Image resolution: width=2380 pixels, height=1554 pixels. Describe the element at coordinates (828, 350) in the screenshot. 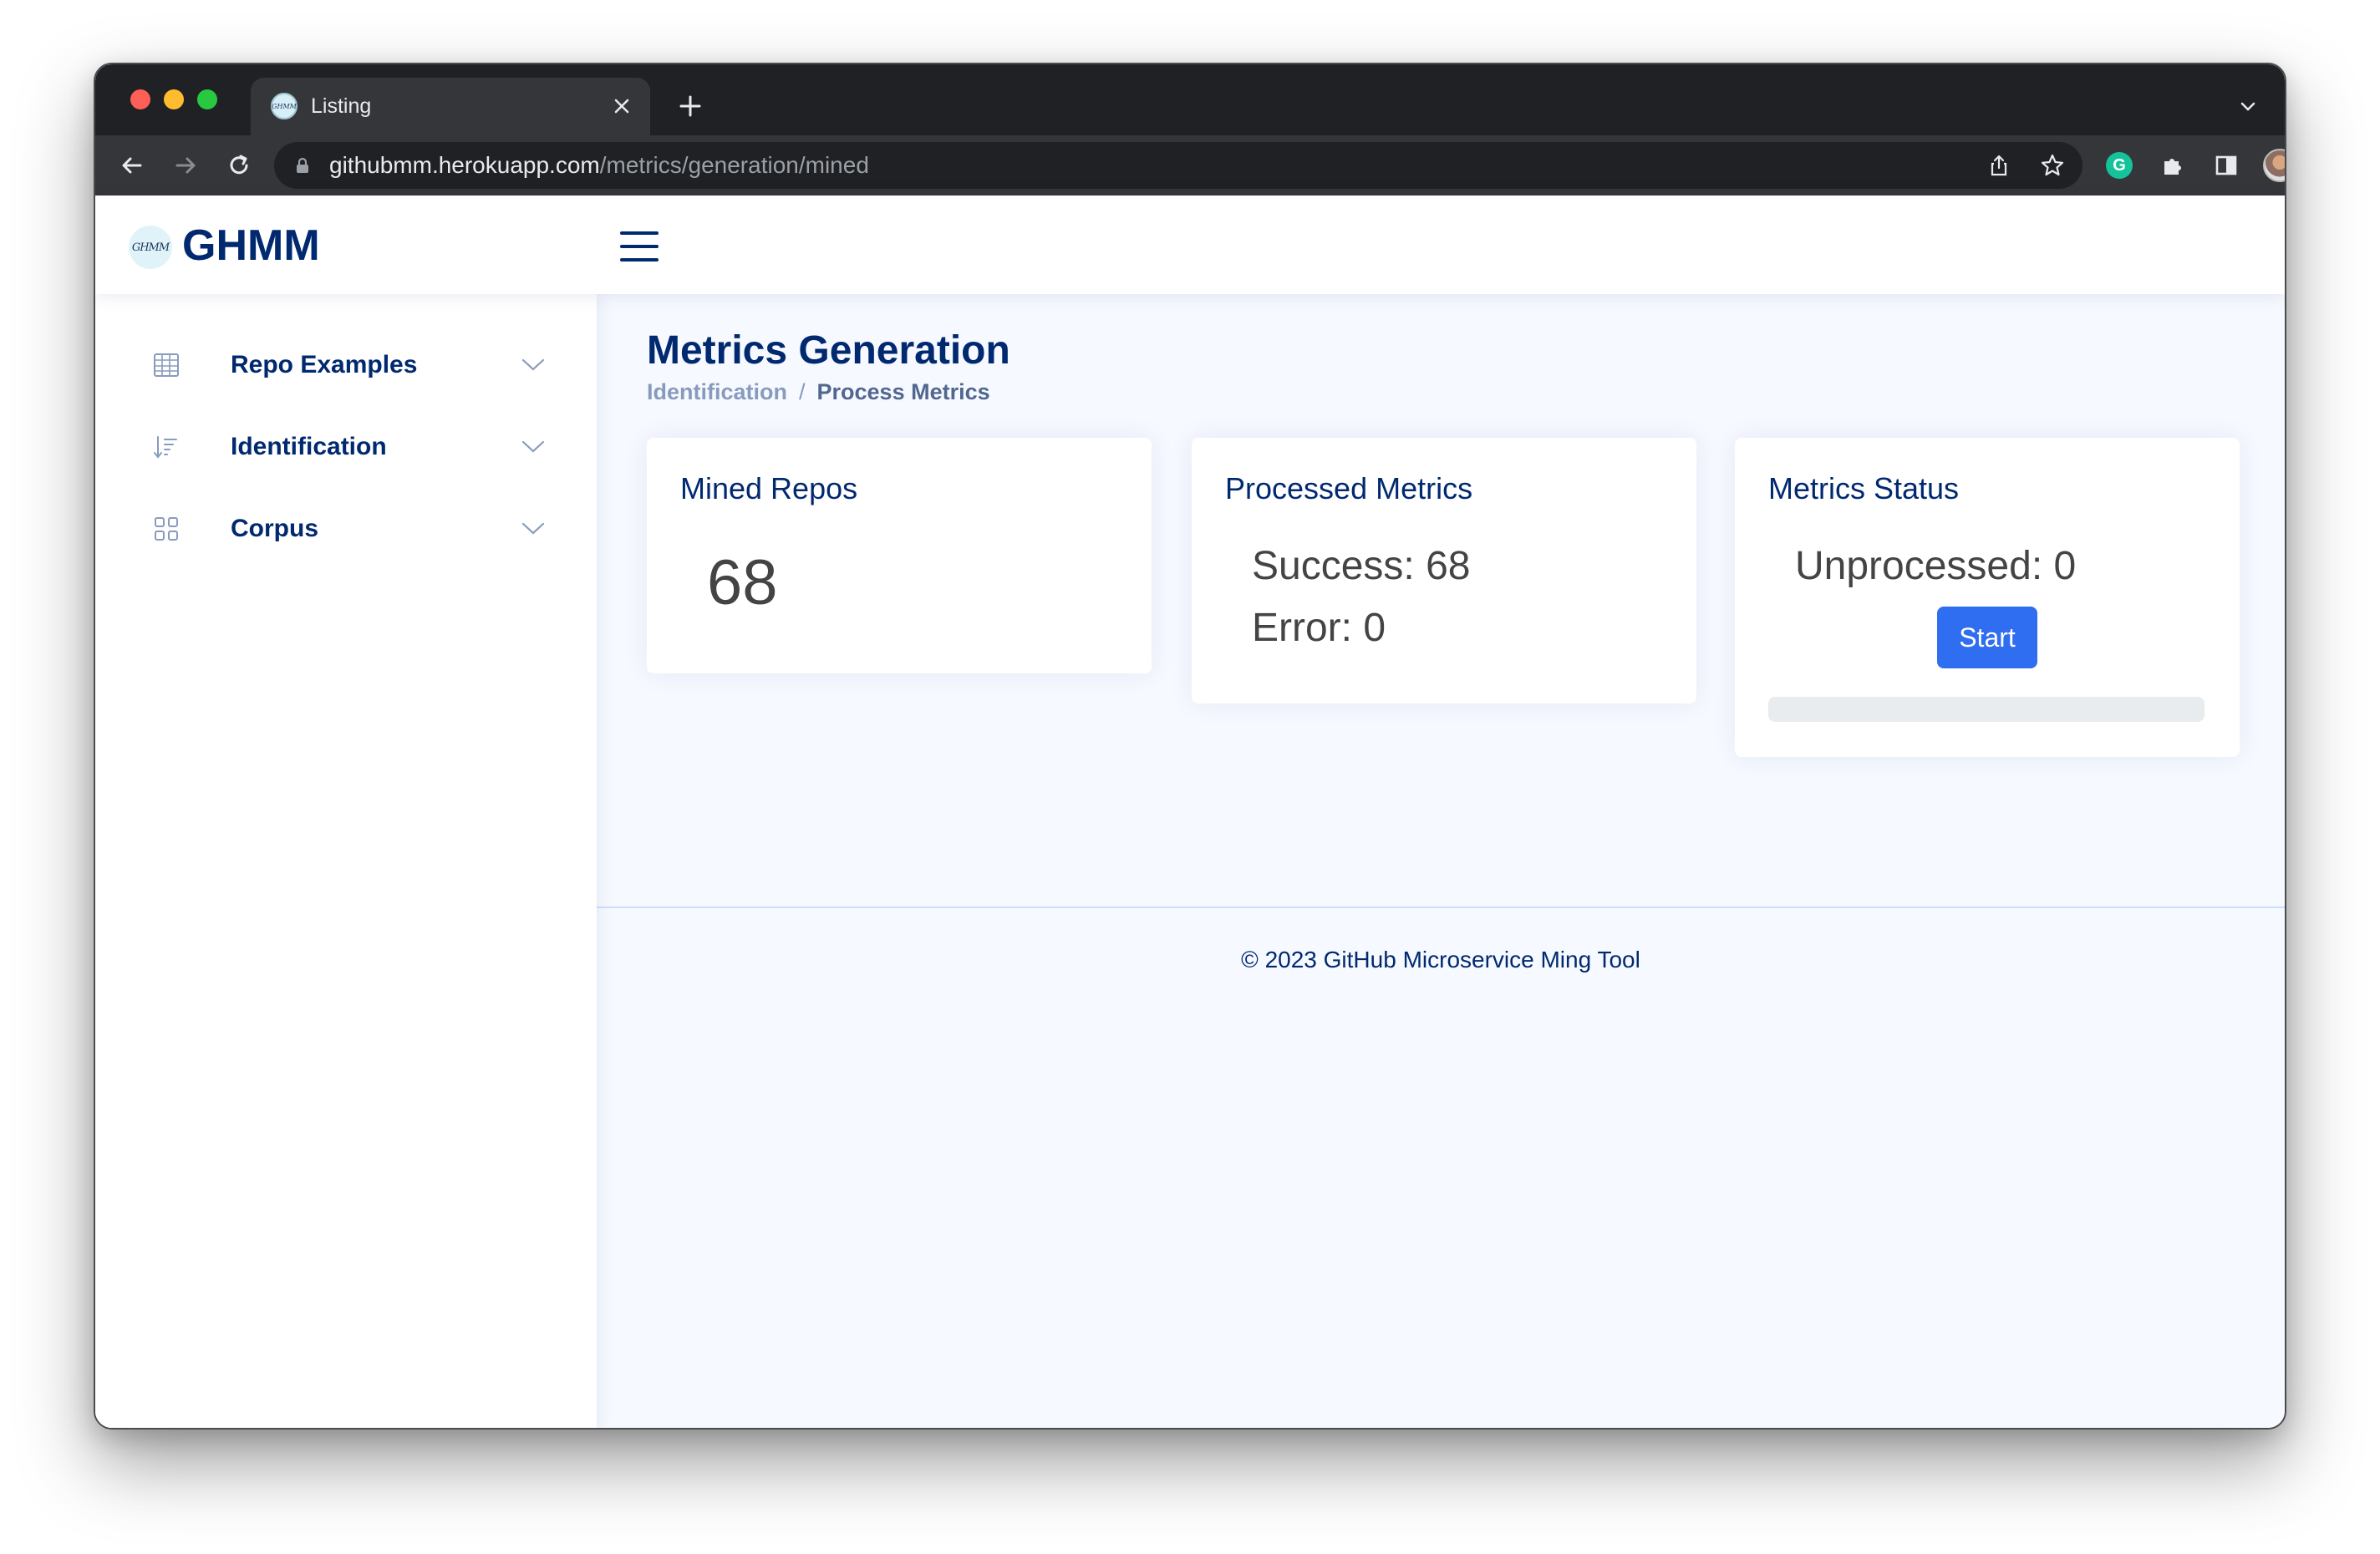

I see `page-title: Metrics Generation` at that location.